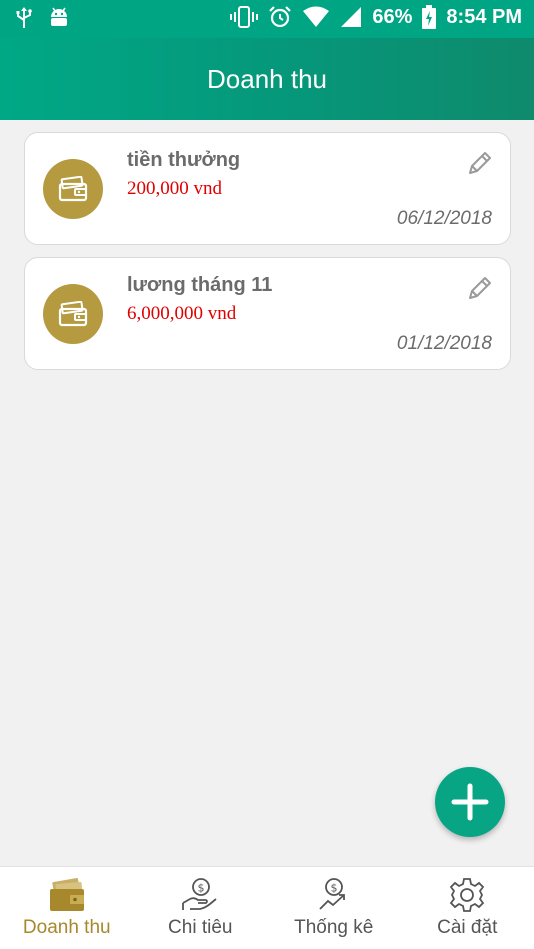  I want to click on nav-label: Cài đặt, so click(467, 927).